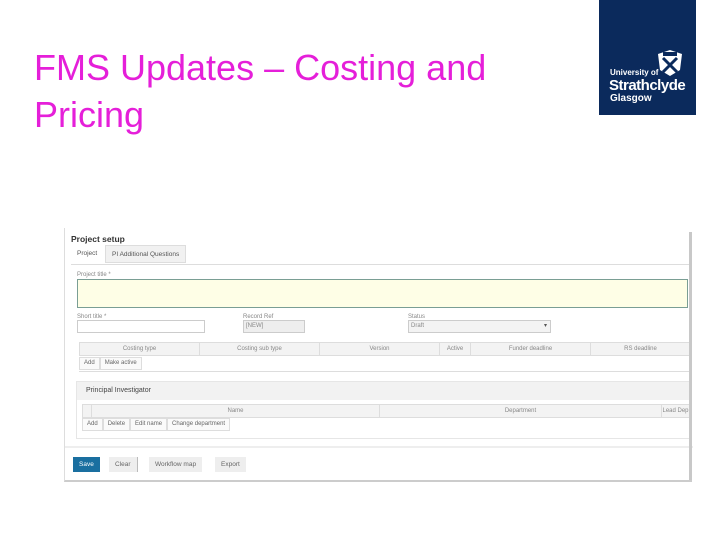  What do you see at coordinates (98, 239) in the screenshot?
I see `page-title: Project setup` at bounding box center [98, 239].